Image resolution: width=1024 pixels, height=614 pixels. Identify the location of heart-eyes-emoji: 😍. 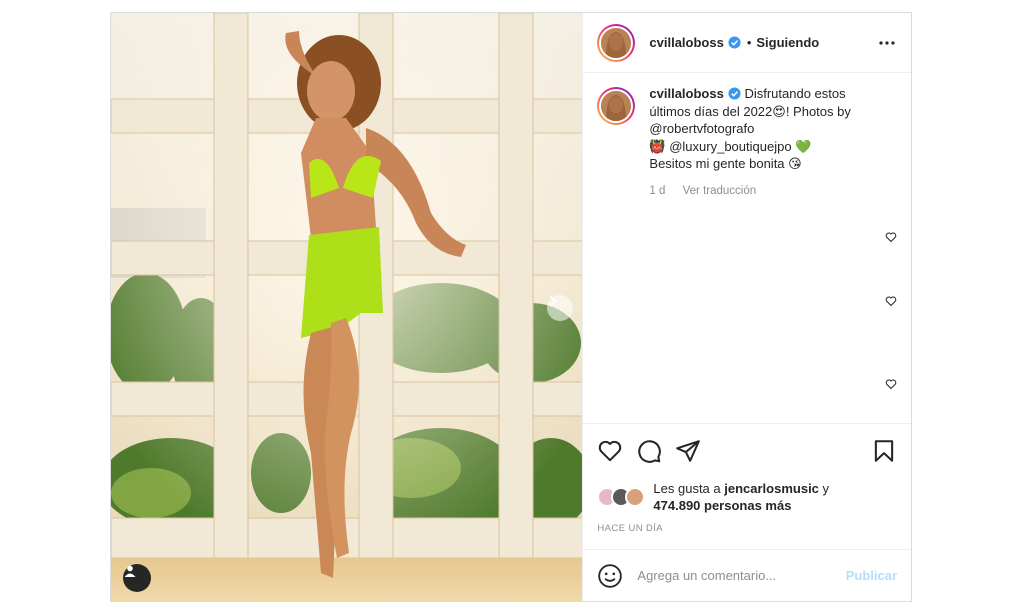
(779, 111).